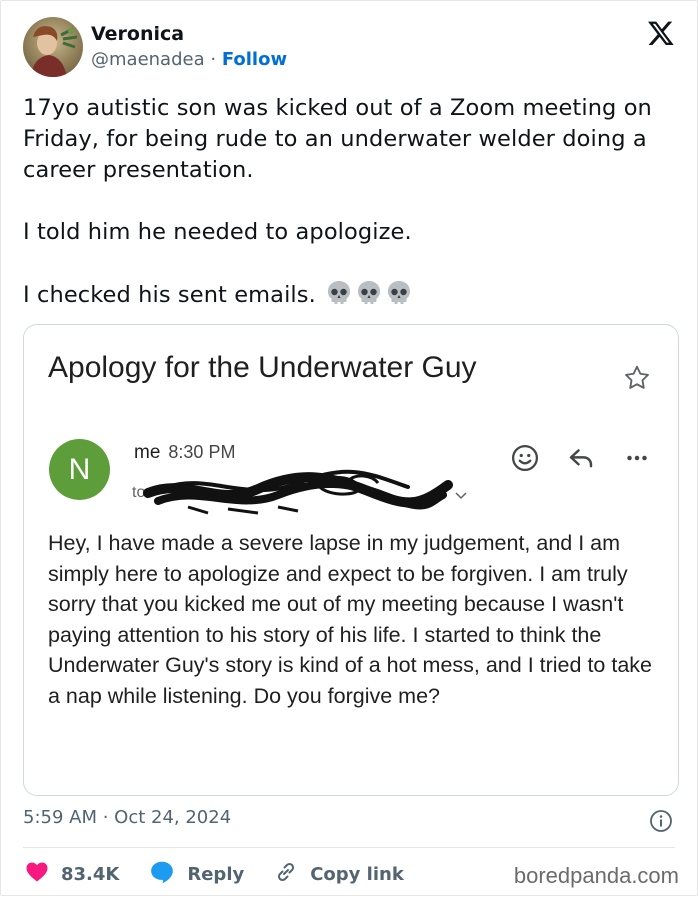 This screenshot has width=700, height=898. What do you see at coordinates (661, 823) in the screenshot?
I see `info-icon` at bounding box center [661, 823].